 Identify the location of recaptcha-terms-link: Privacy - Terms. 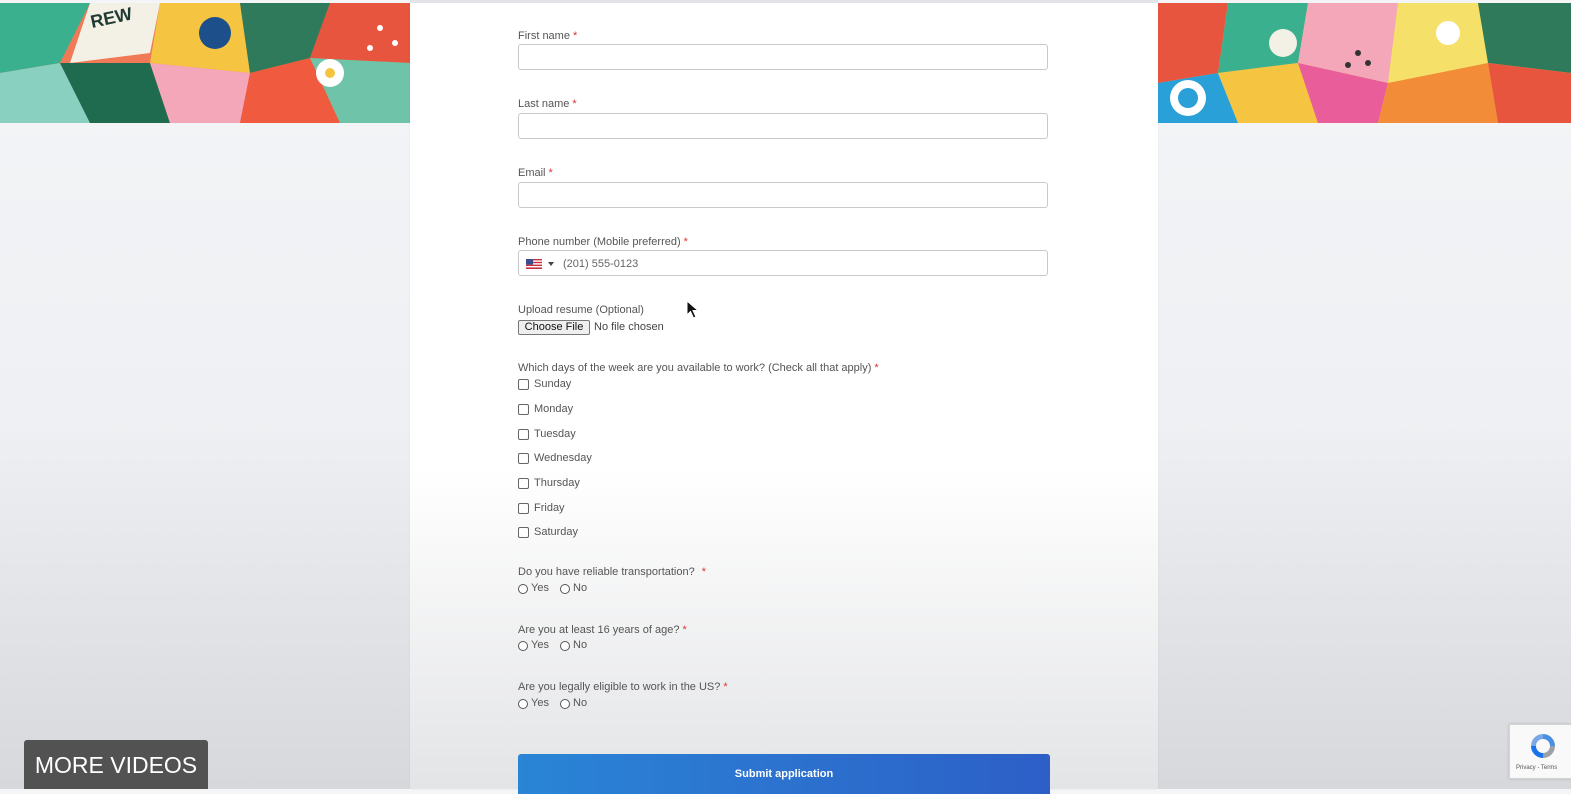
(1536, 768).